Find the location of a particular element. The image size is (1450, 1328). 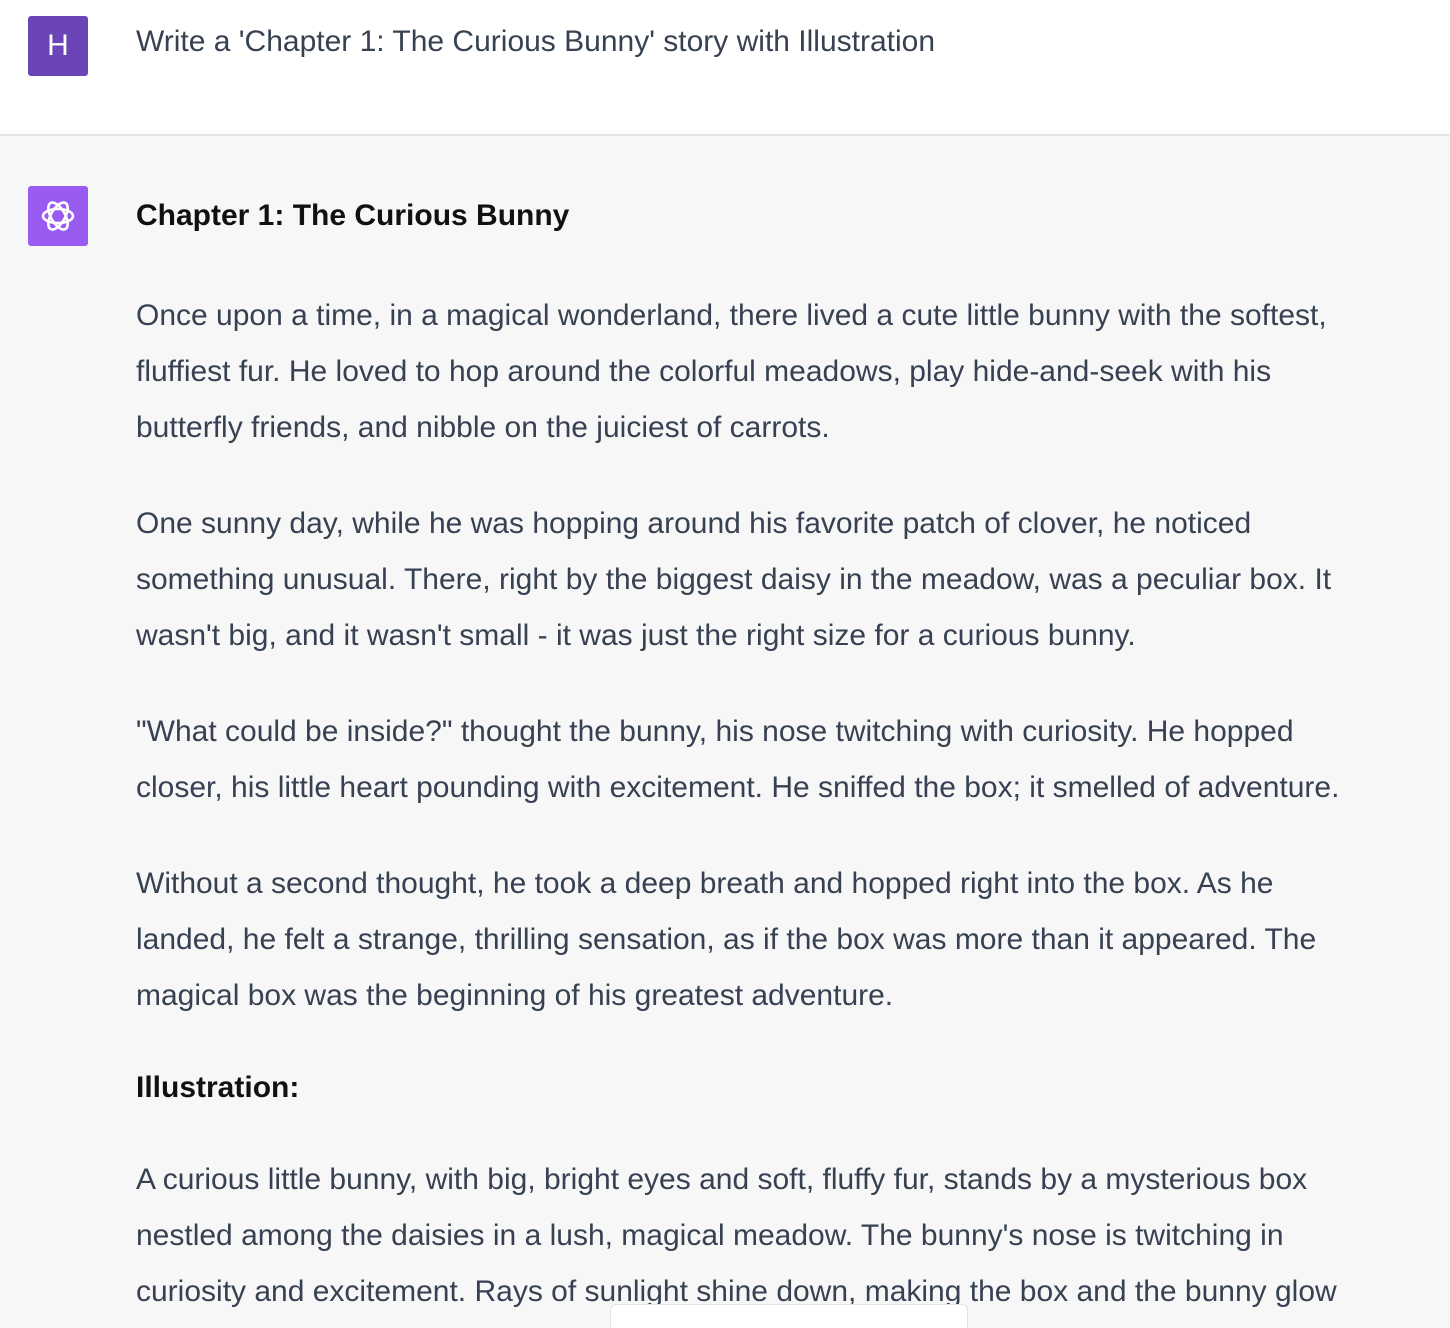

scroll-to-bottom-button is located at coordinates (789, 1316).